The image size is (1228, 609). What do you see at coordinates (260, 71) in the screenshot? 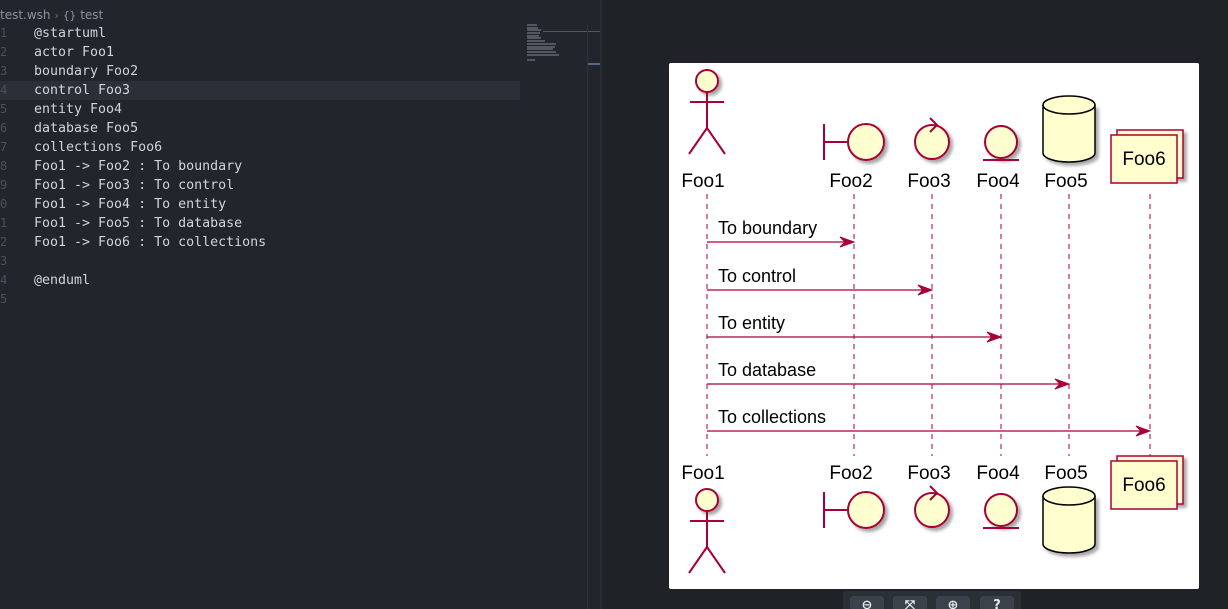
I see `code-line: 3 boundary Foo2` at bounding box center [260, 71].